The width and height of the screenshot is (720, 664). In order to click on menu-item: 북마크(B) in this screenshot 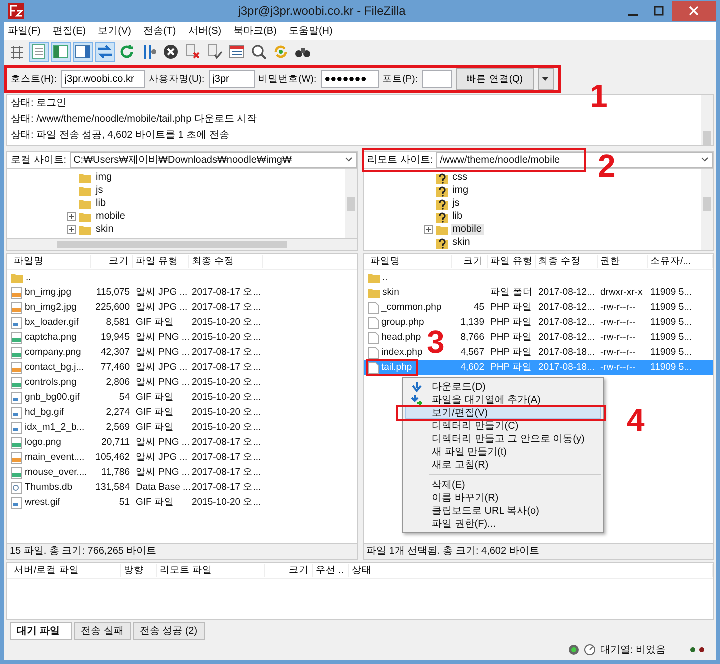, I will do `click(255, 31)`.